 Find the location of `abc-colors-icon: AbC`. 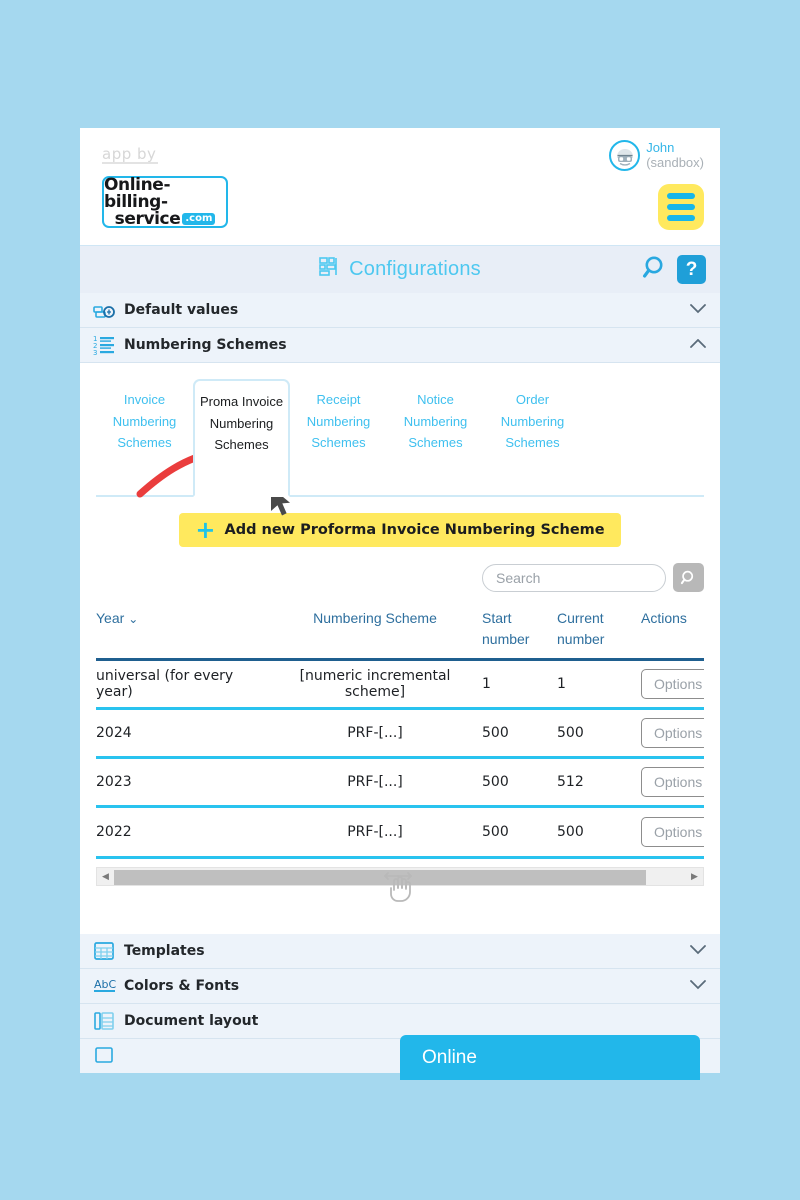

abc-colors-icon: AbC is located at coordinates (105, 986).